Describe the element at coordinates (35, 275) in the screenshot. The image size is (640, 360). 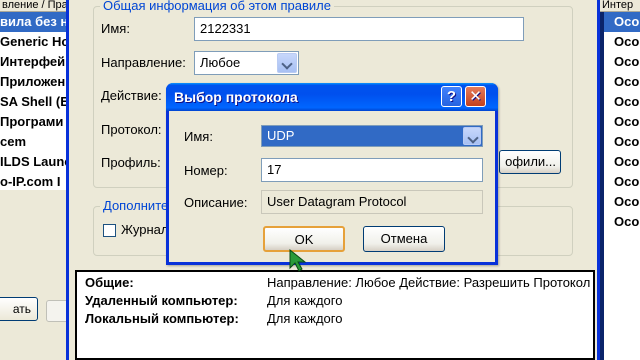
I see `background-panel: ать` at that location.